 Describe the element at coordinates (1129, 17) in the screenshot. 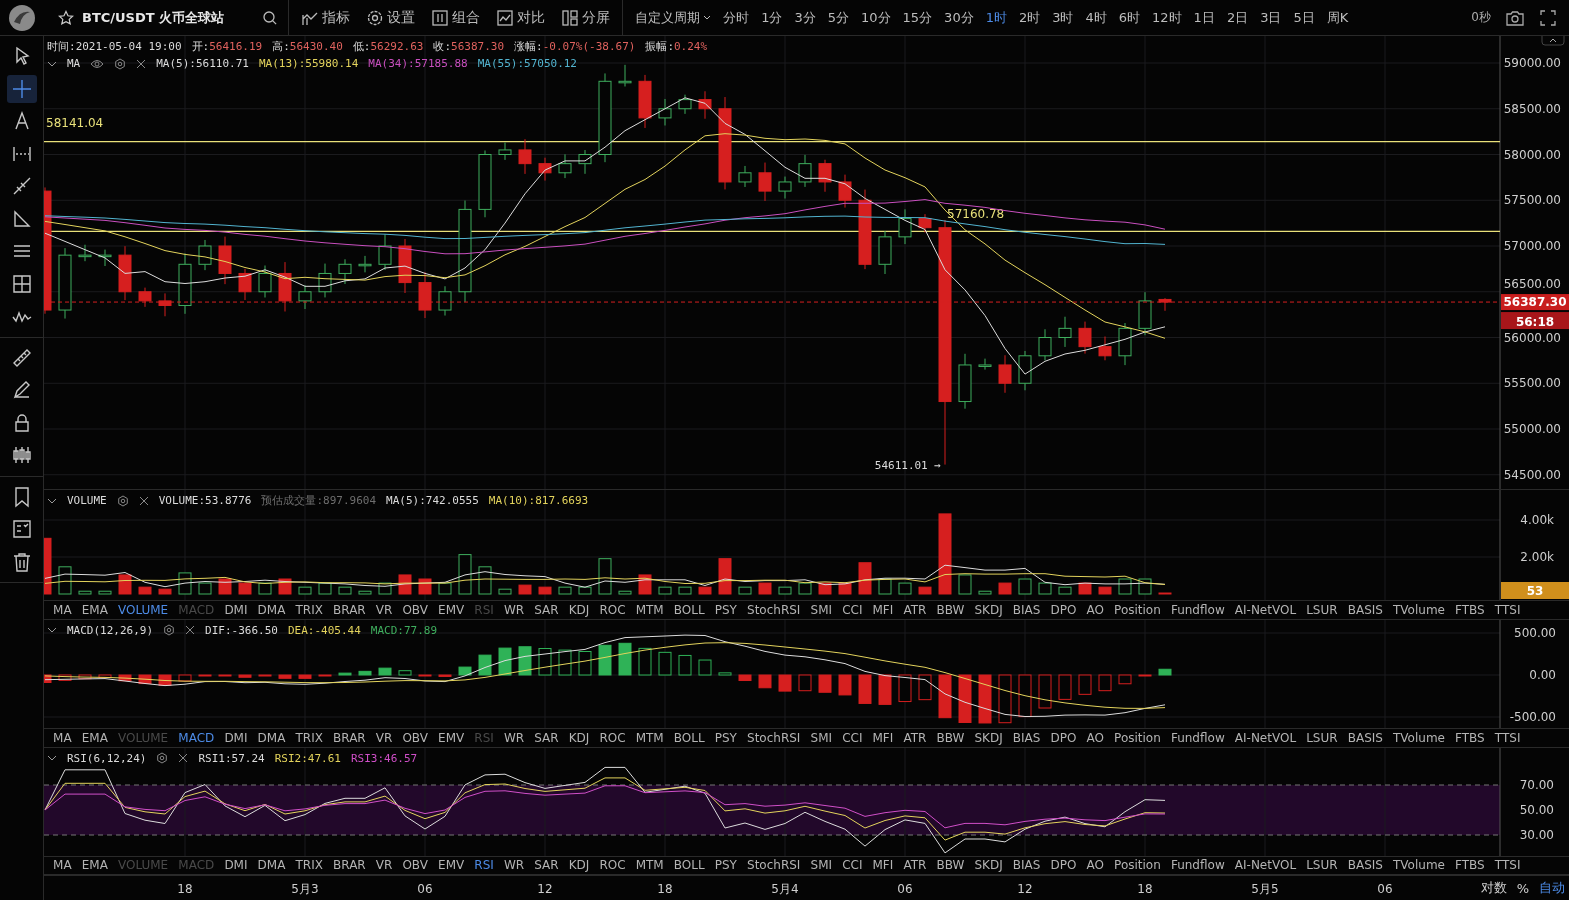

I see `period-tab: 6时` at that location.